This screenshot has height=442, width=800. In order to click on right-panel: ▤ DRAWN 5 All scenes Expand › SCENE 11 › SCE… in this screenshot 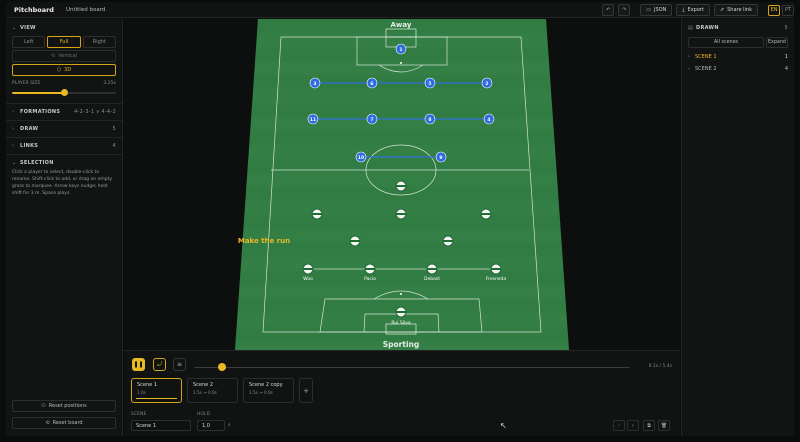, I will do `click(737, 227)`.